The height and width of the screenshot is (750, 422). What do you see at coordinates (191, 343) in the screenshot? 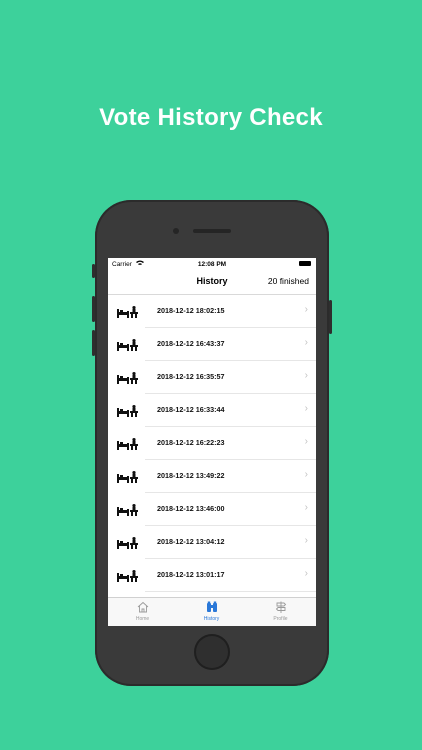
I see `history-timestamp: 2018-12-12 16:43:37` at bounding box center [191, 343].